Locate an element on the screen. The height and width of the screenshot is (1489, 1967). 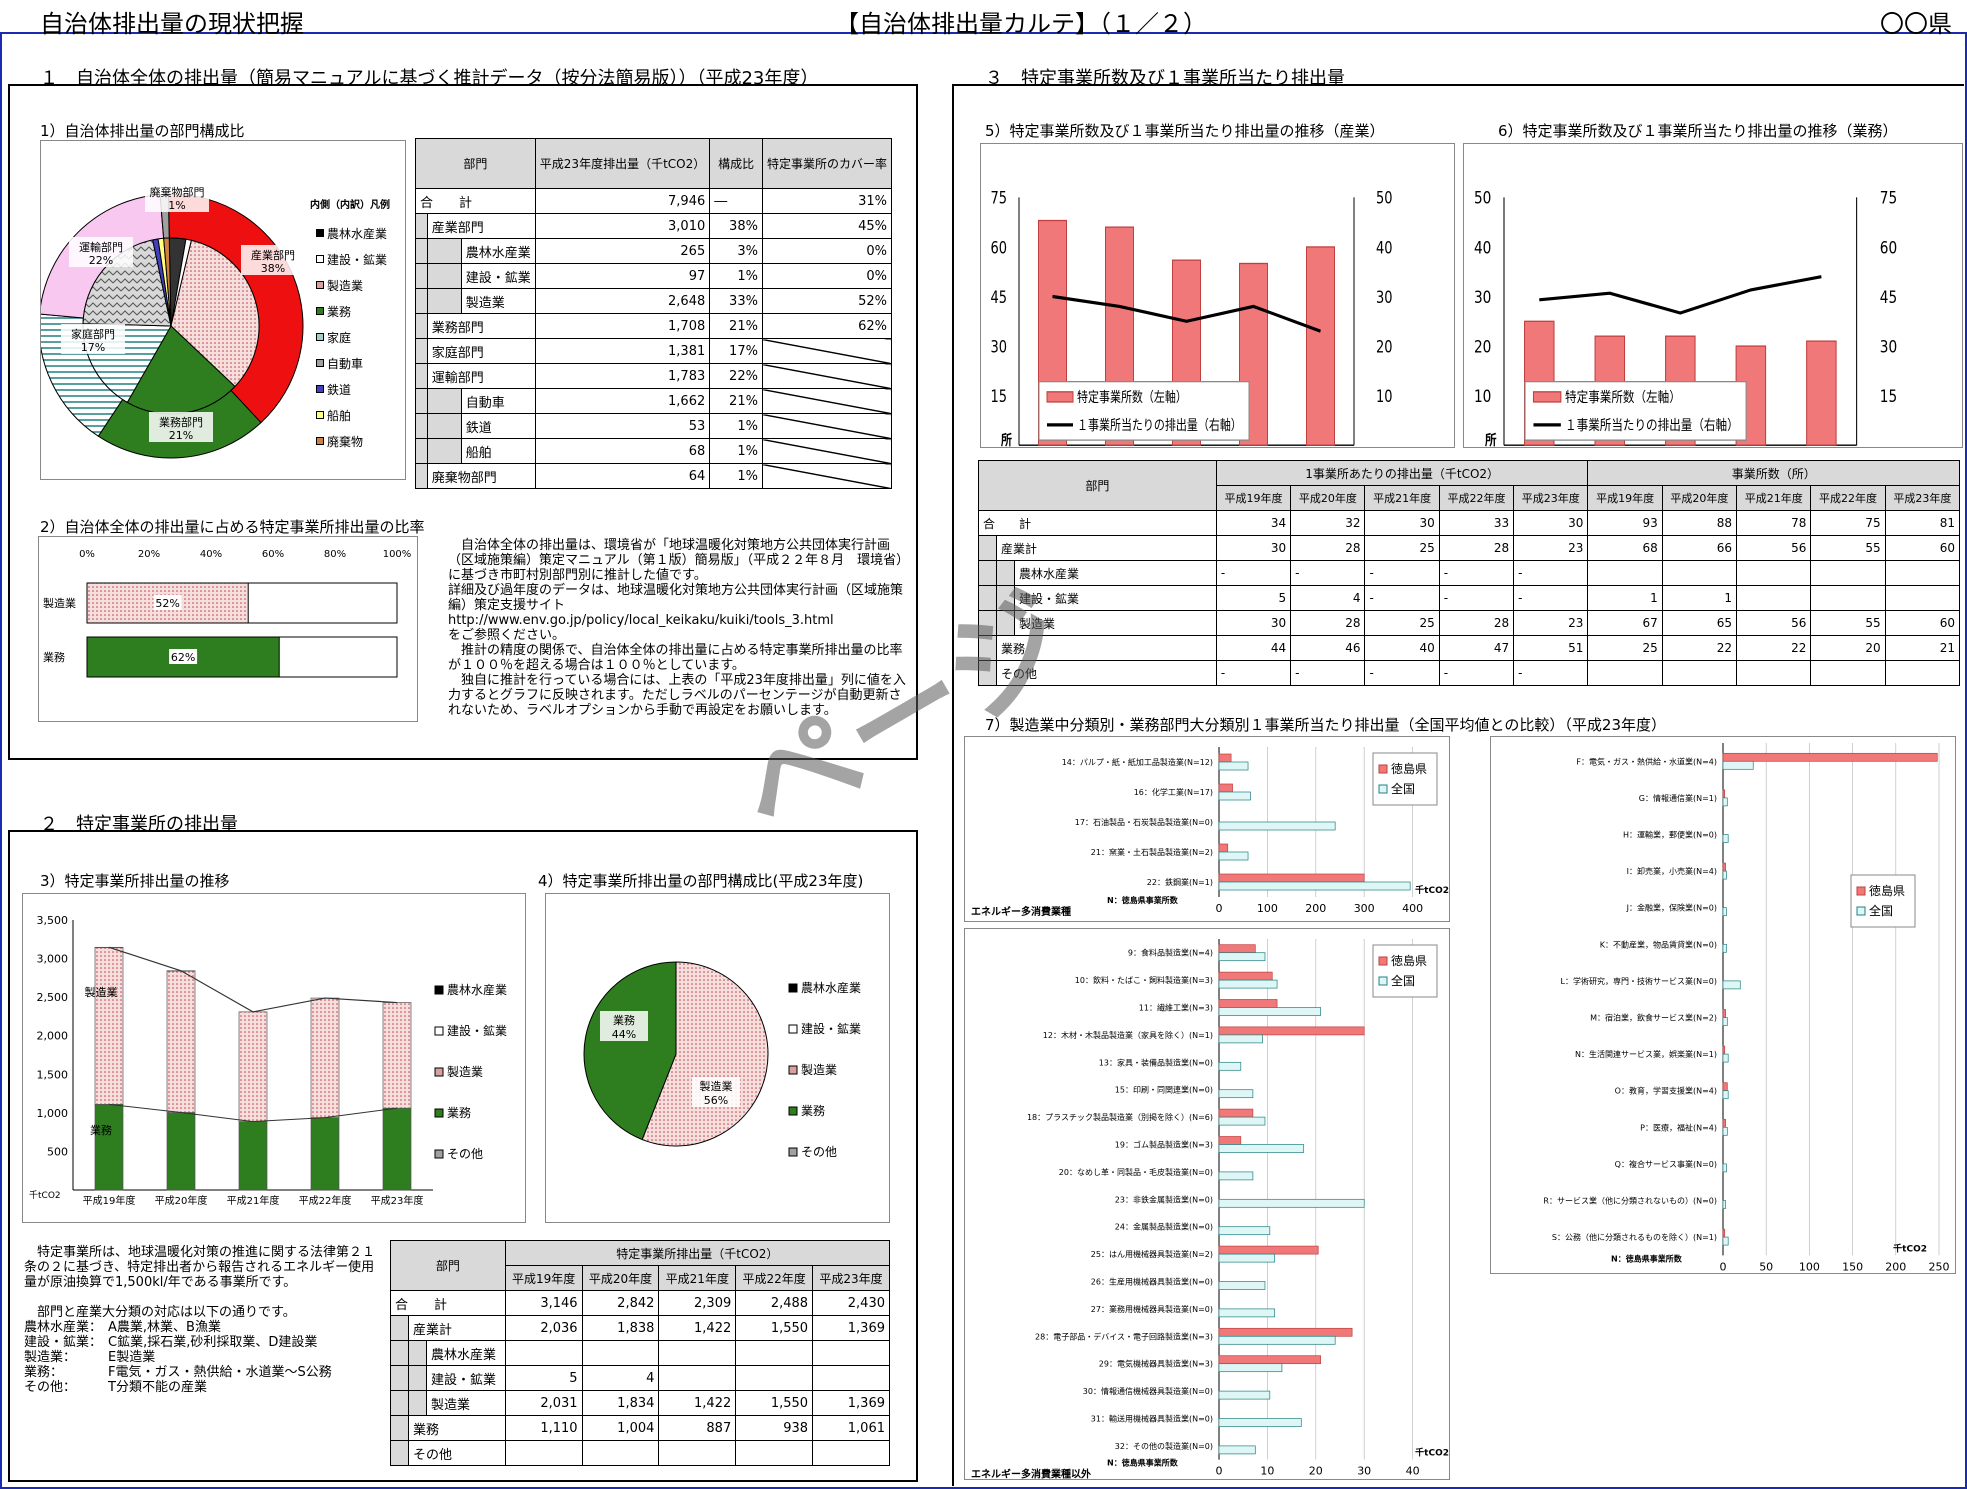
pie1-label: 22% is located at coordinates (101, 260).